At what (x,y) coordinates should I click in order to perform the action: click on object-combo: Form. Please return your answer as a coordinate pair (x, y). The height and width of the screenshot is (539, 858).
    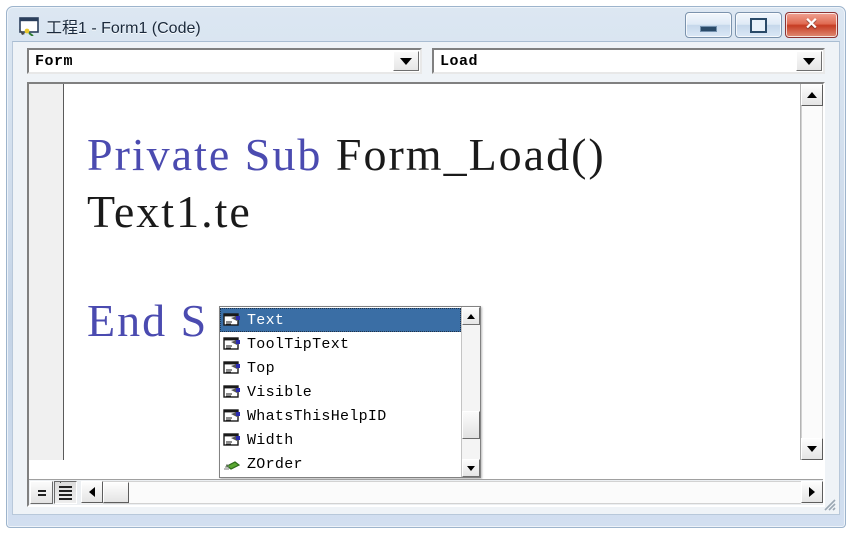
    Looking at the image, I should click on (224, 61).